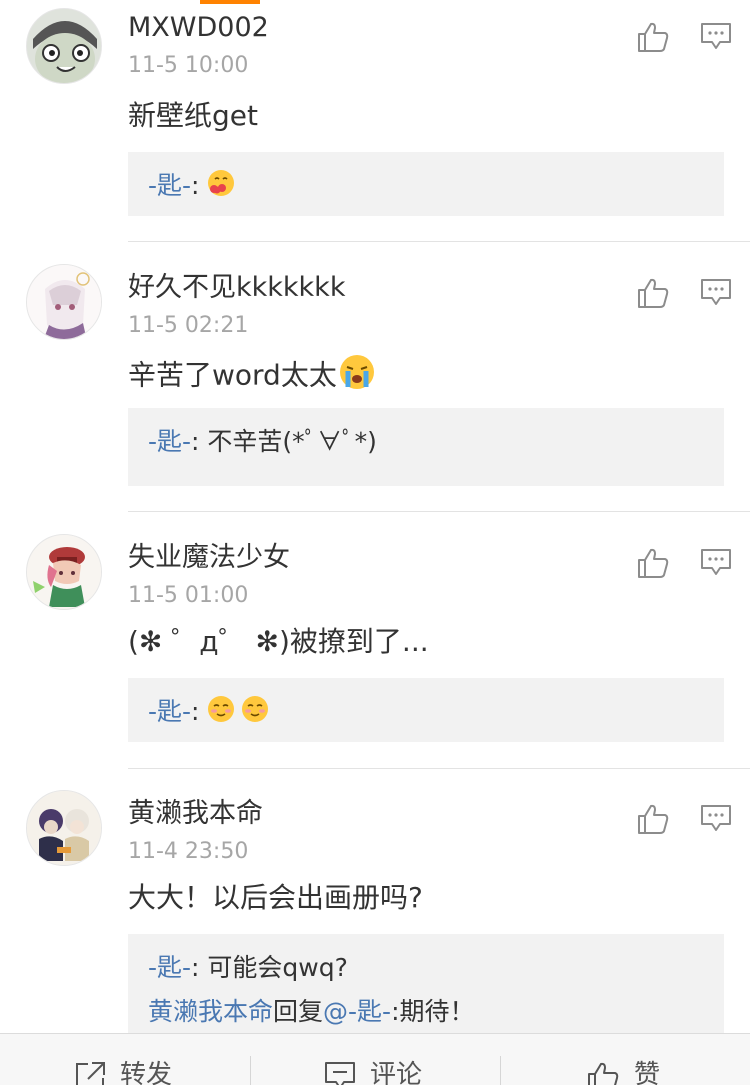  What do you see at coordinates (426, 983) in the screenshot?
I see `reply-box: -匙-: 可能会qwq? 黄濑我本命回复@-匙-:期待！` at bounding box center [426, 983].